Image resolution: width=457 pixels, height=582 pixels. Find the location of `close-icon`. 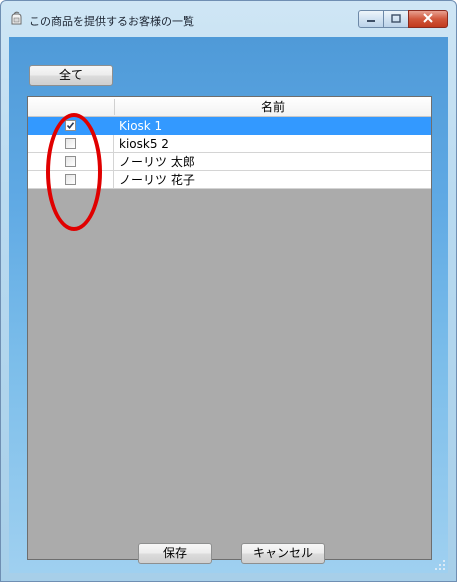

close-icon is located at coordinates (428, 19).